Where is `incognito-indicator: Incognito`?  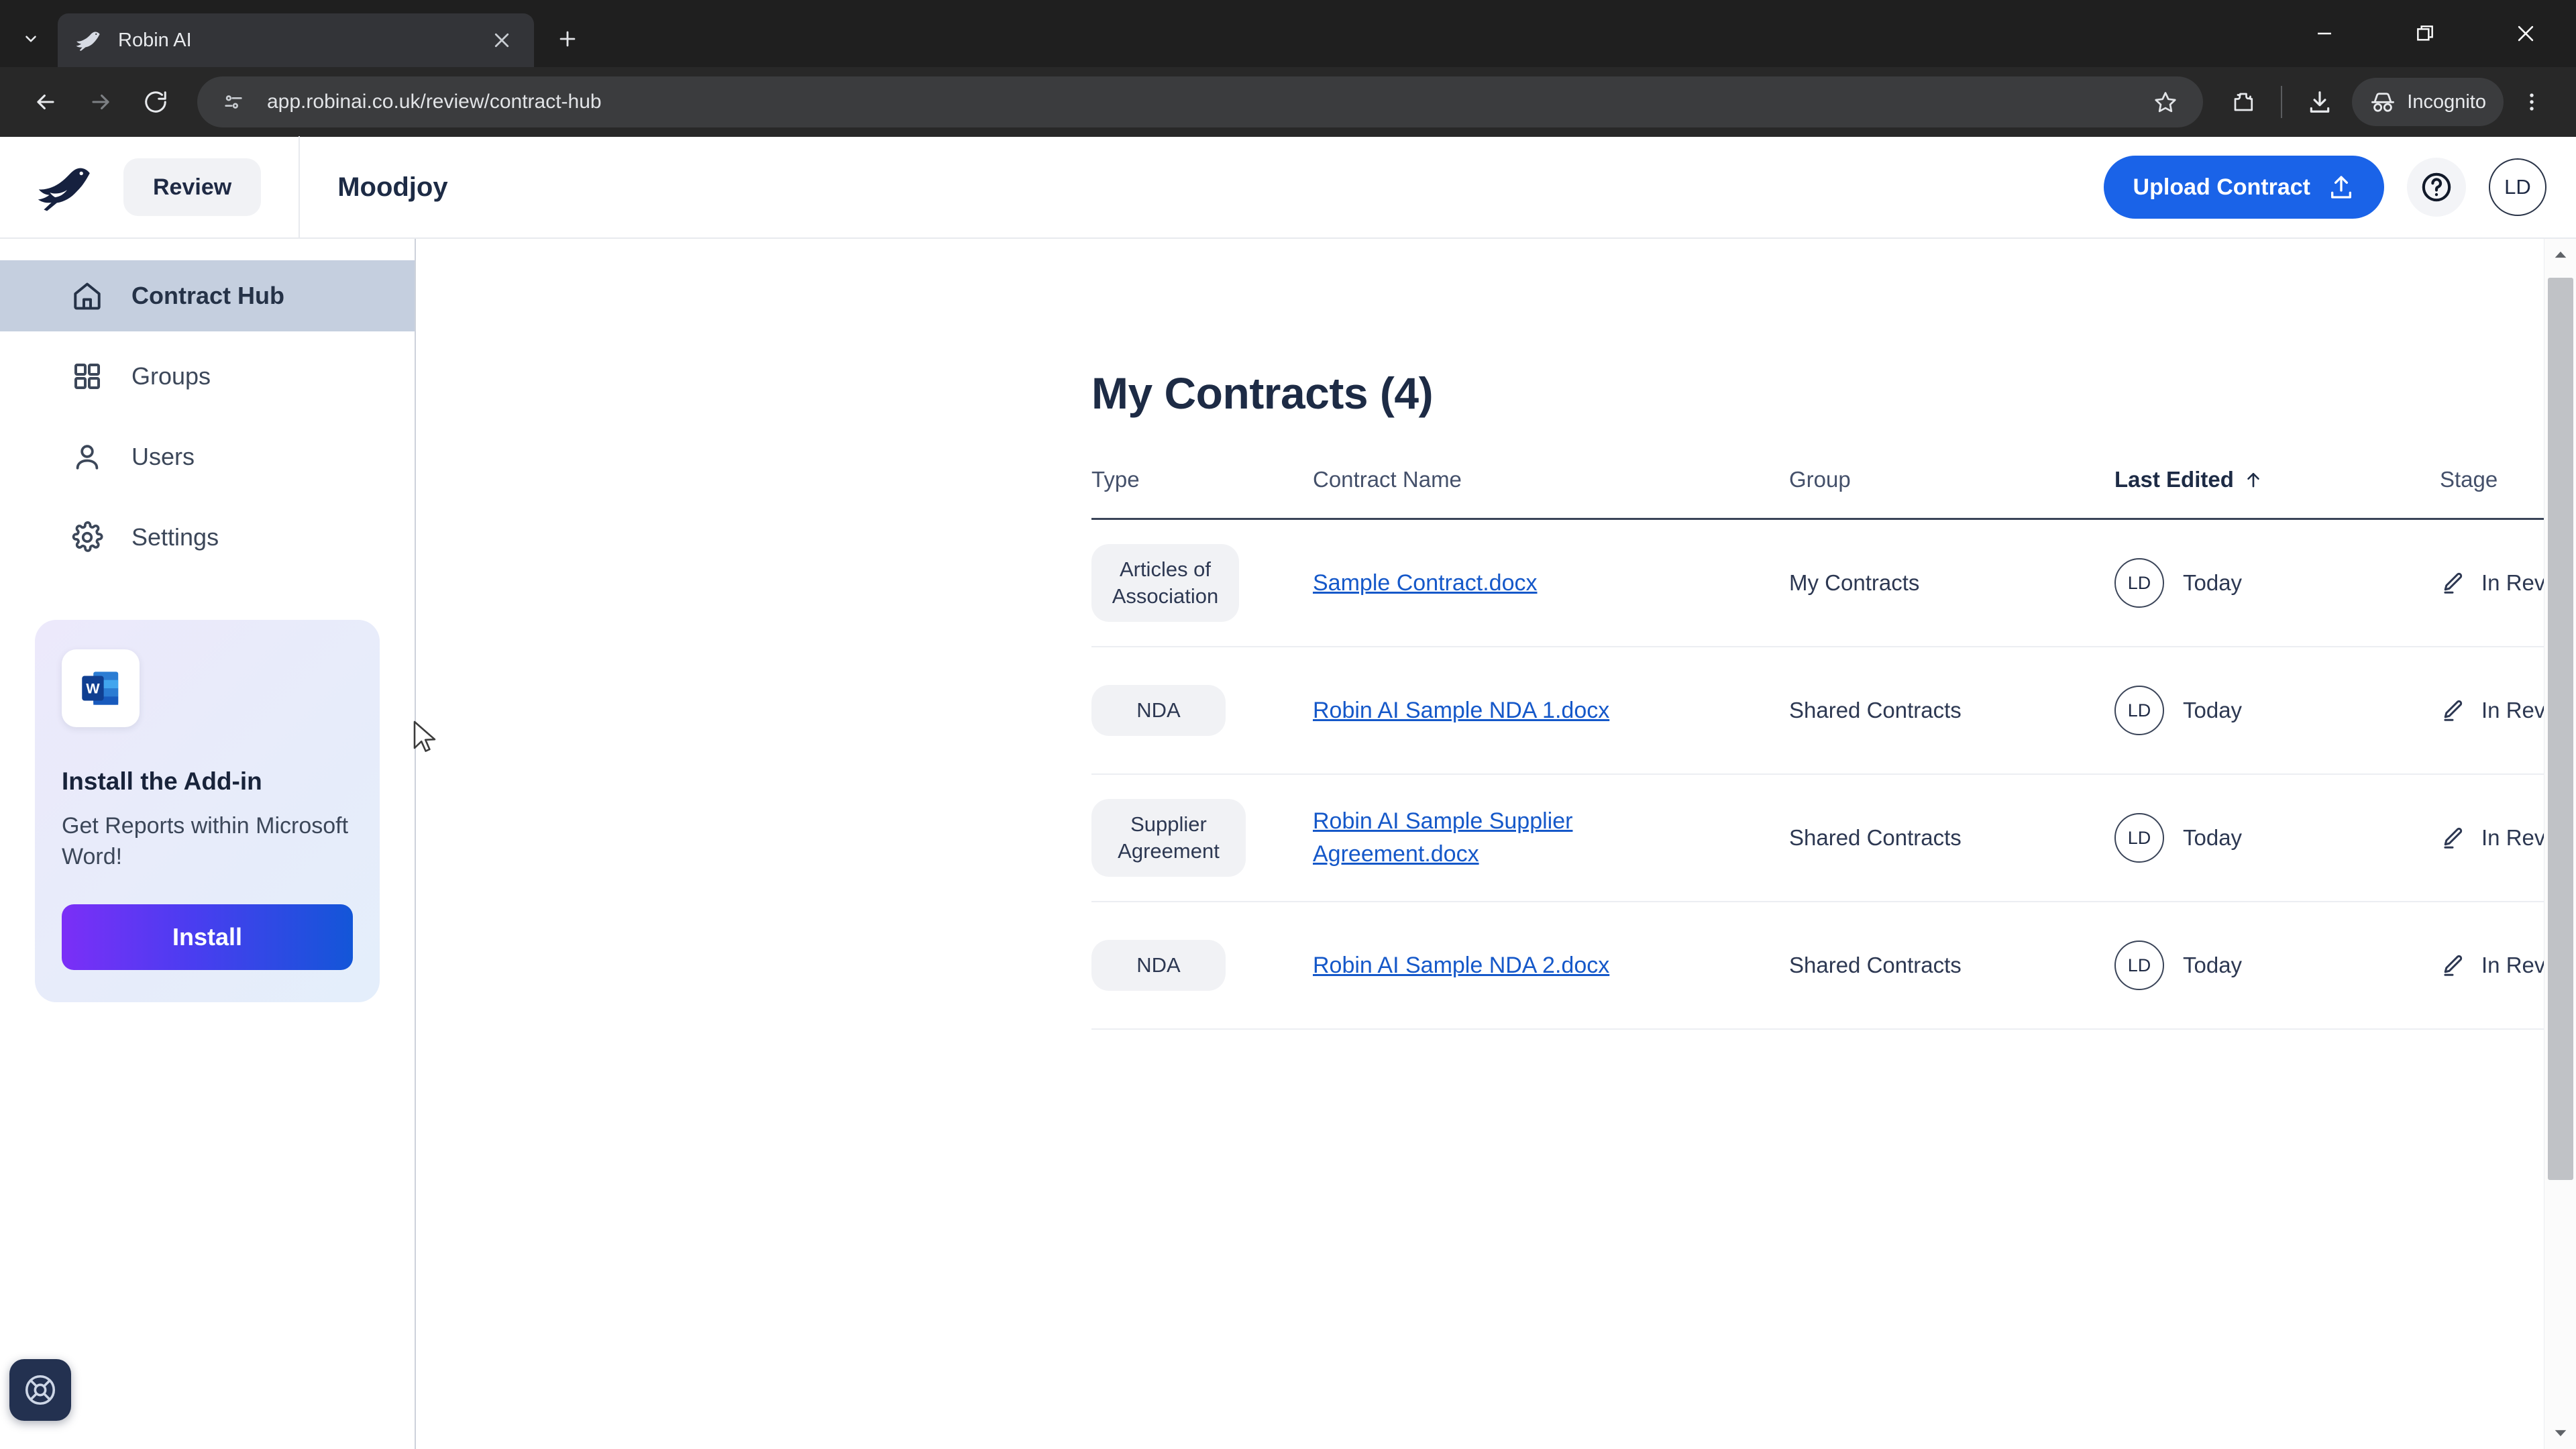 incognito-indicator: Incognito is located at coordinates (2428, 102).